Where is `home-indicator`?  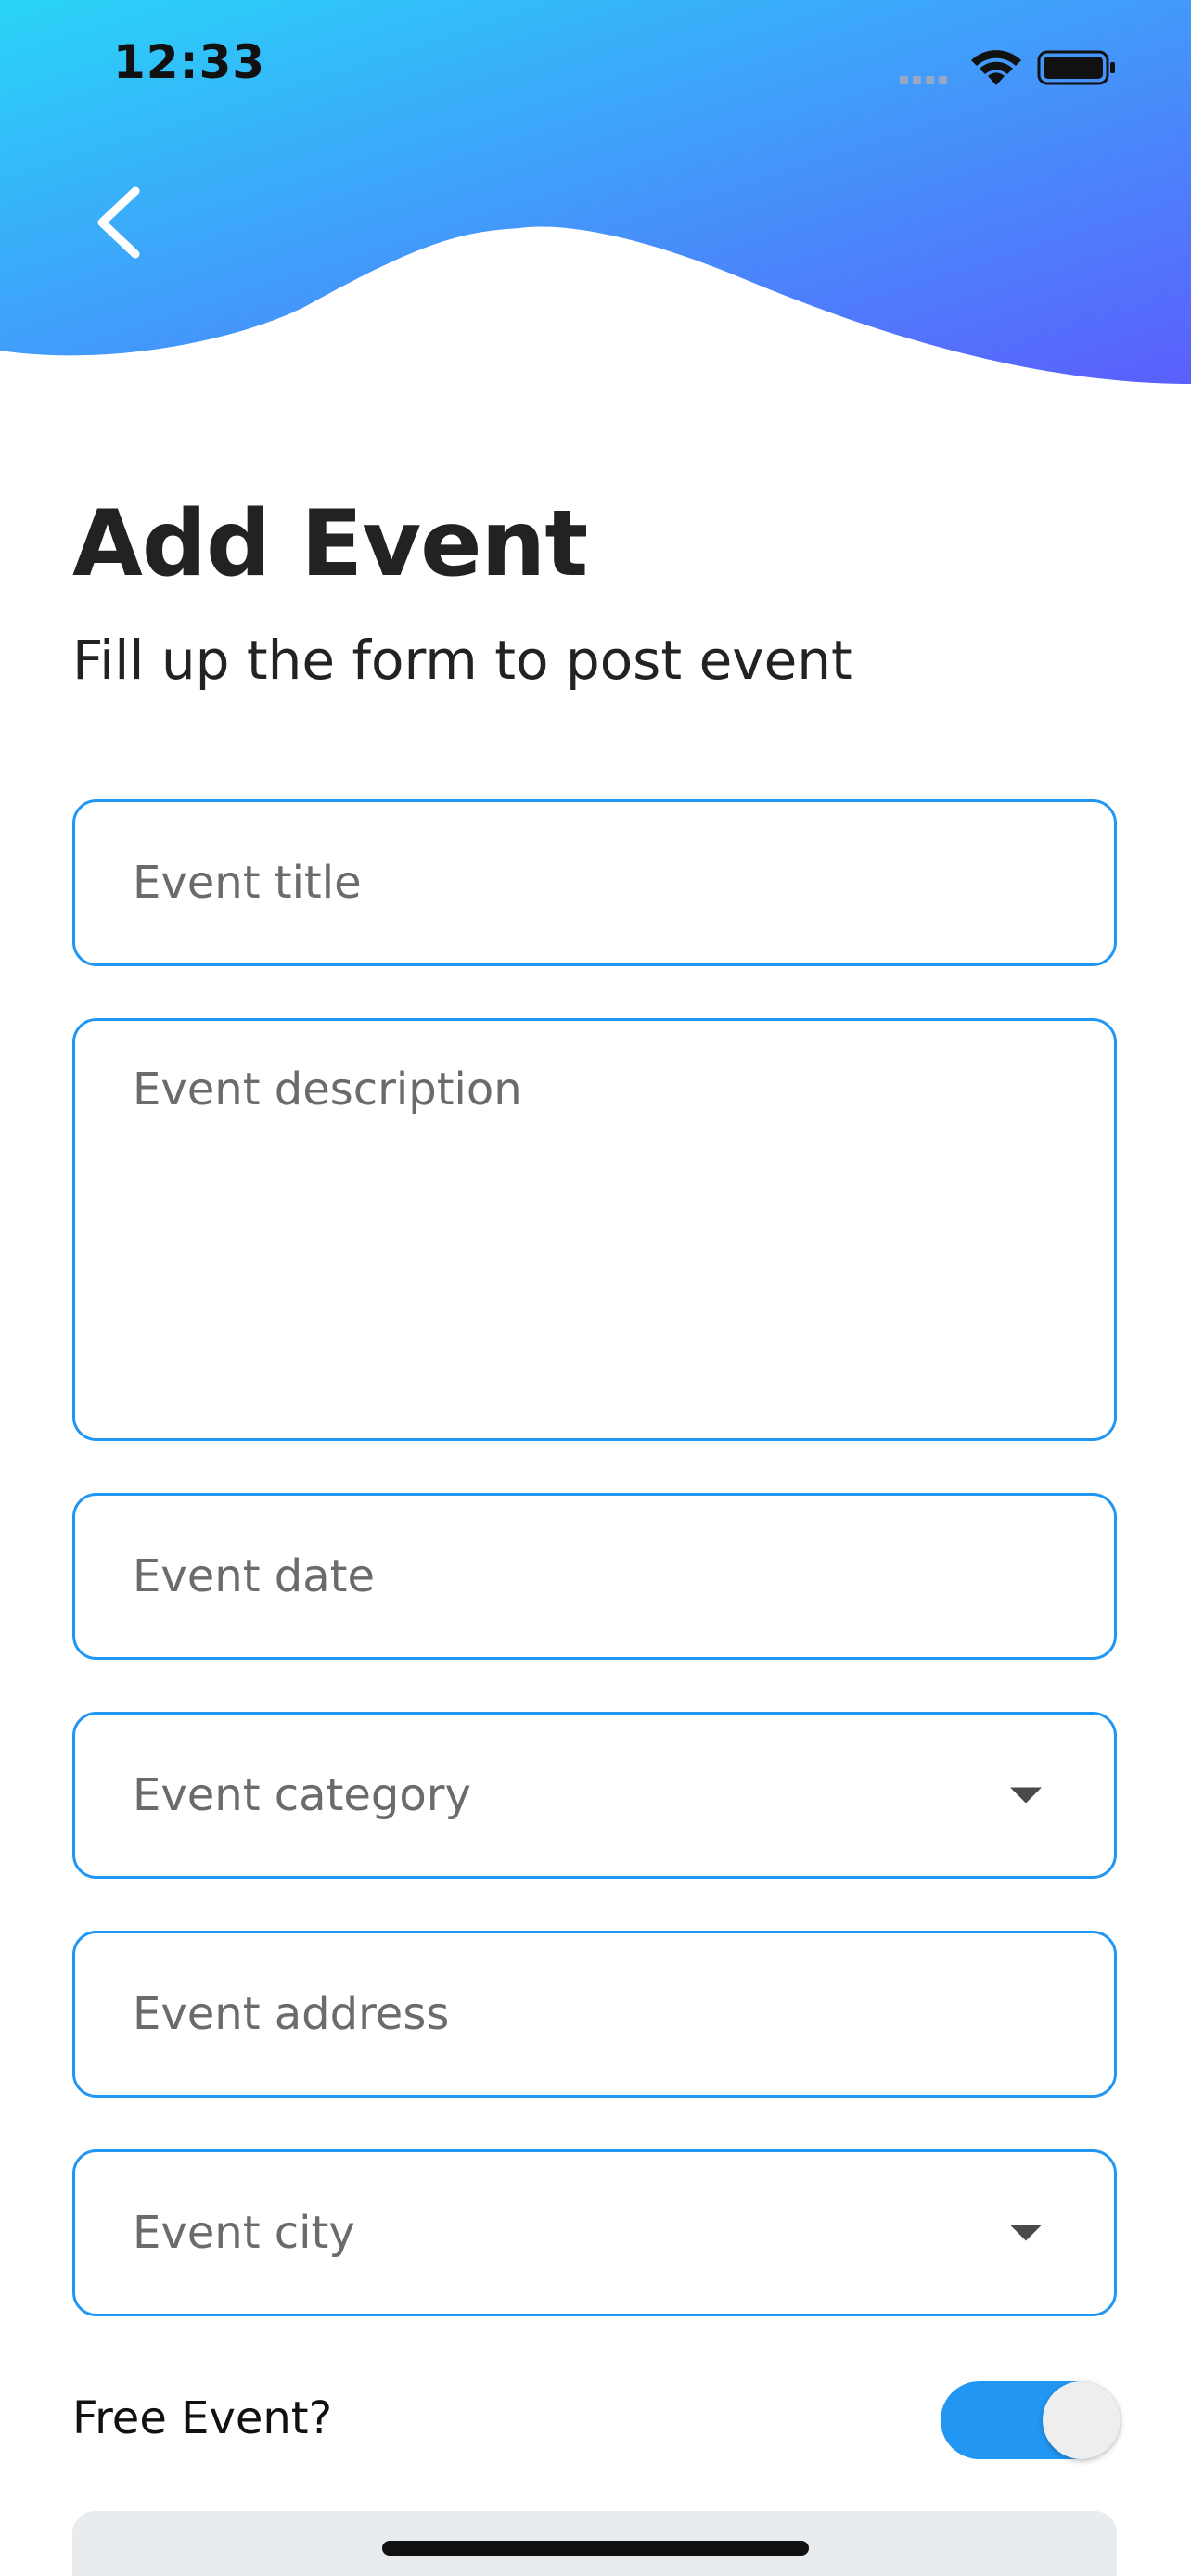
home-indicator is located at coordinates (595, 2548).